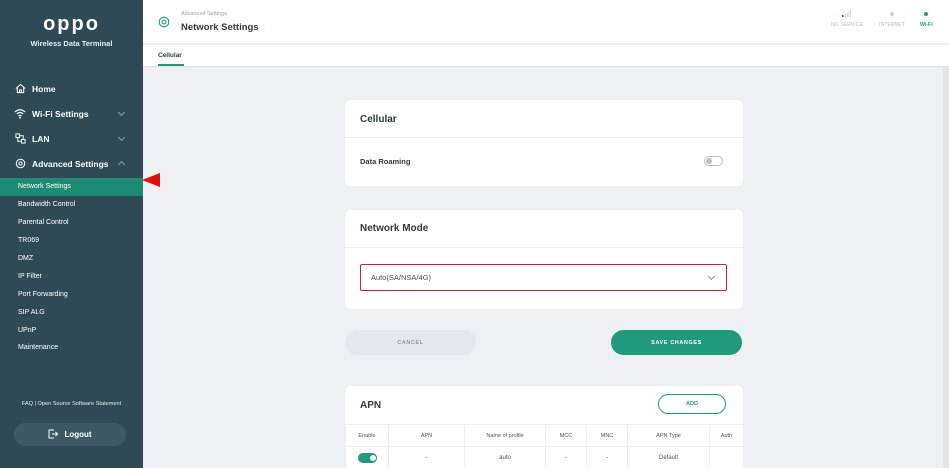  Describe the element at coordinates (676, 342) in the screenshot. I see `save-changes-button: SAVE CHANGES` at that location.